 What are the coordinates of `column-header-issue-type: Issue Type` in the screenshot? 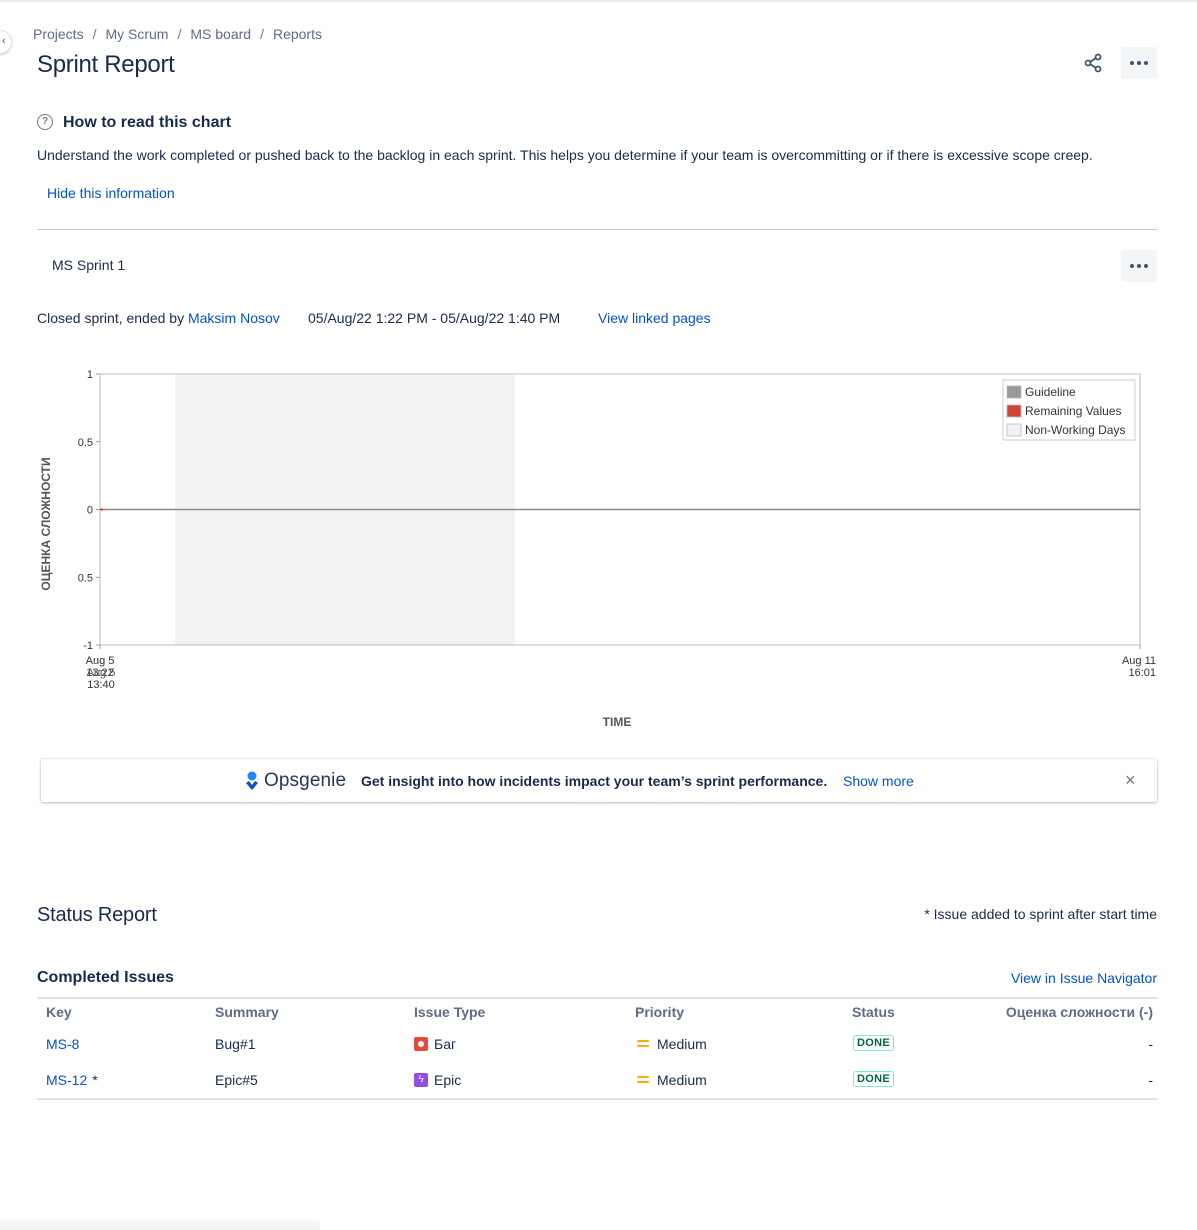 It's located at (449, 1012).